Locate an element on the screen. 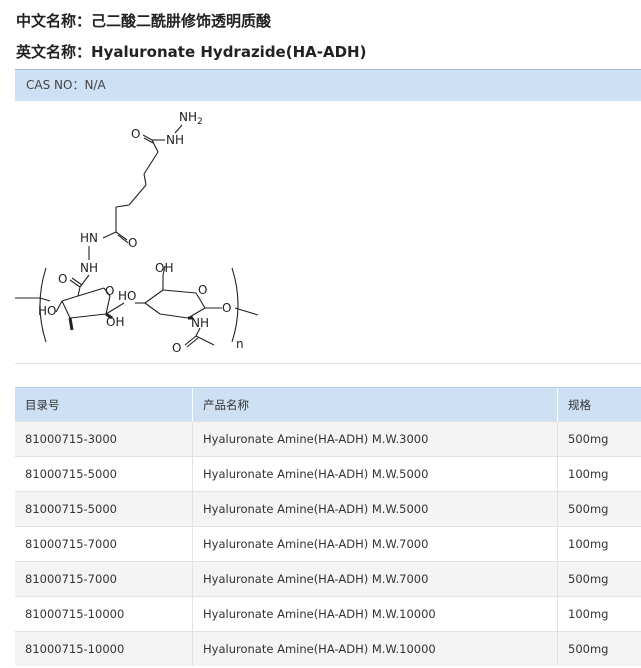 The image size is (641, 668). product-name-cell: Hyaluronate Amine(HA-ADH) M.W.3000 is located at coordinates (375, 439).